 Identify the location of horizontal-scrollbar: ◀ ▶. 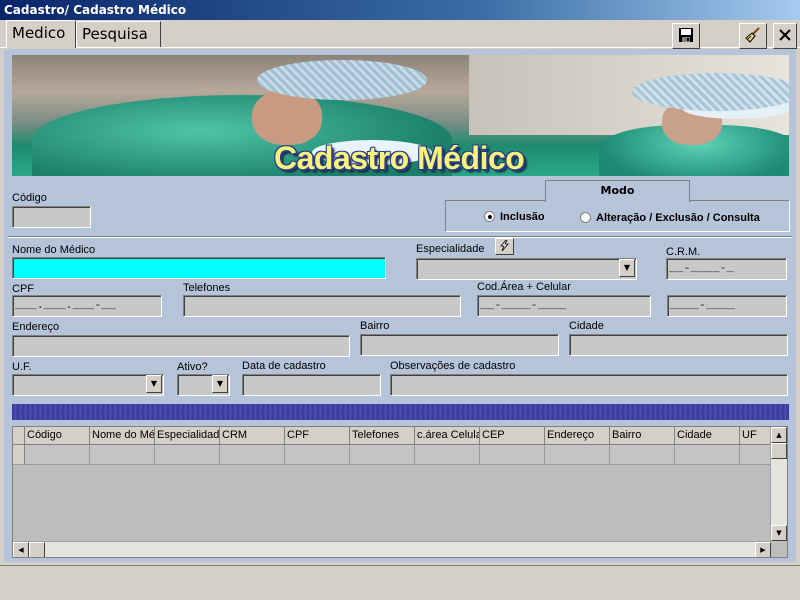
(392, 549).